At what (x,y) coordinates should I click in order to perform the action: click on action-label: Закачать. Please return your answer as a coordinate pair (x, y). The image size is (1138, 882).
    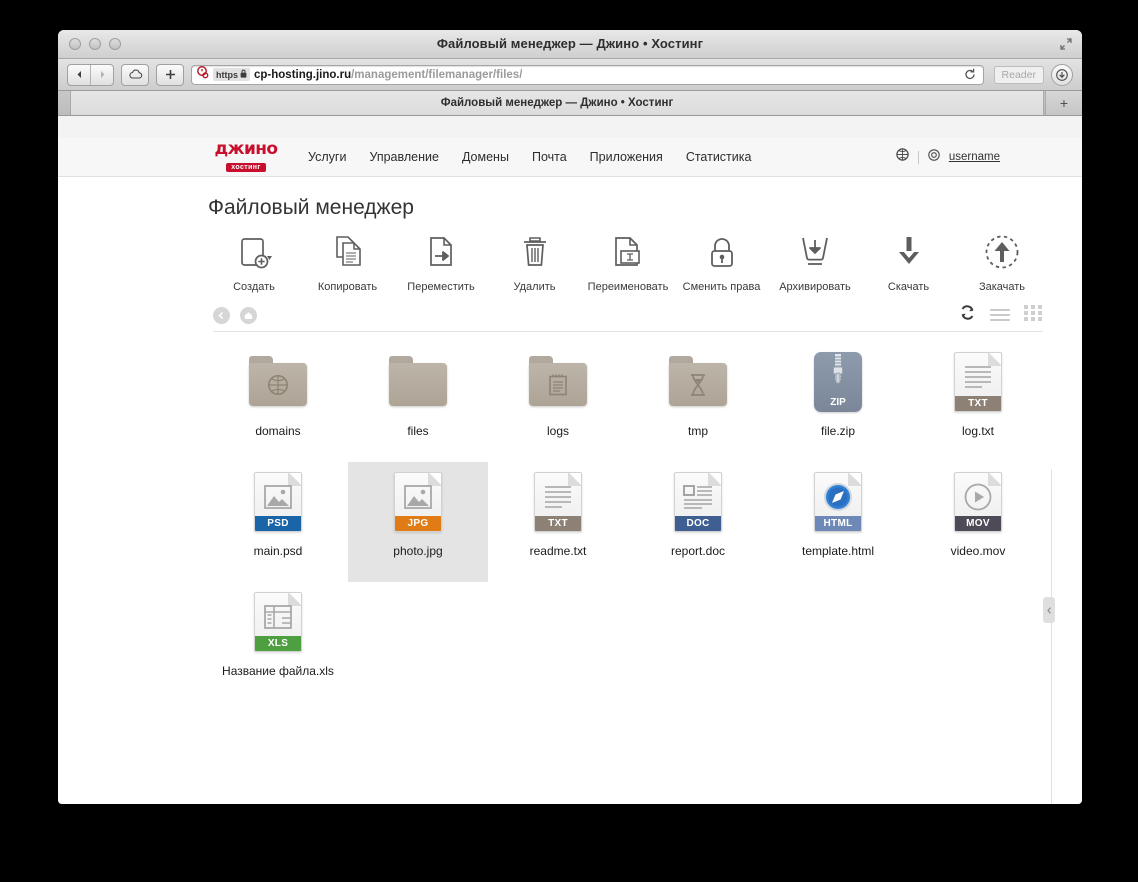
    Looking at the image, I should click on (1002, 287).